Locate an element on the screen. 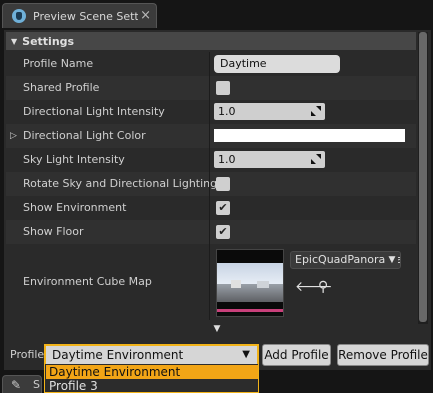  directional-light-color-label: Directional Light Color is located at coordinates (84, 135).